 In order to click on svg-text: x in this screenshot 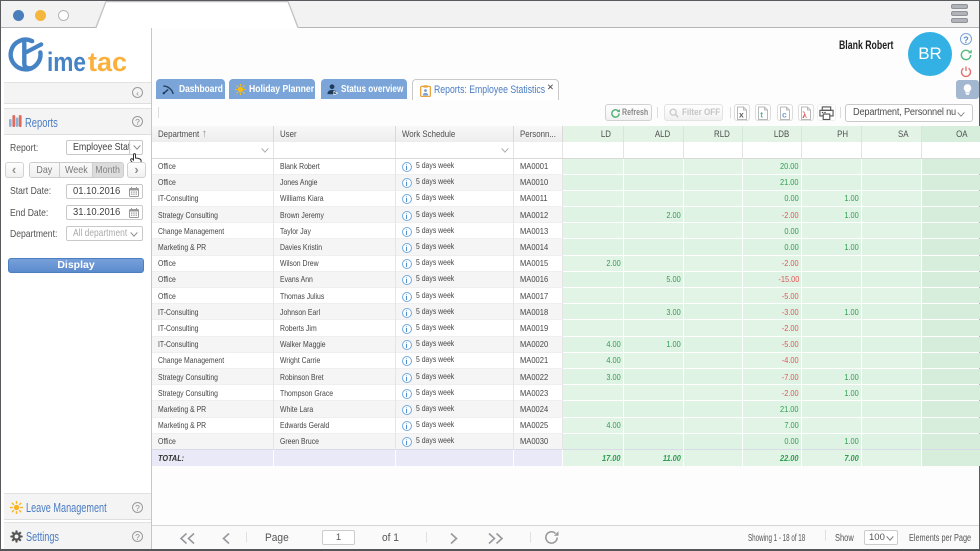, I will do `click(741, 115)`.